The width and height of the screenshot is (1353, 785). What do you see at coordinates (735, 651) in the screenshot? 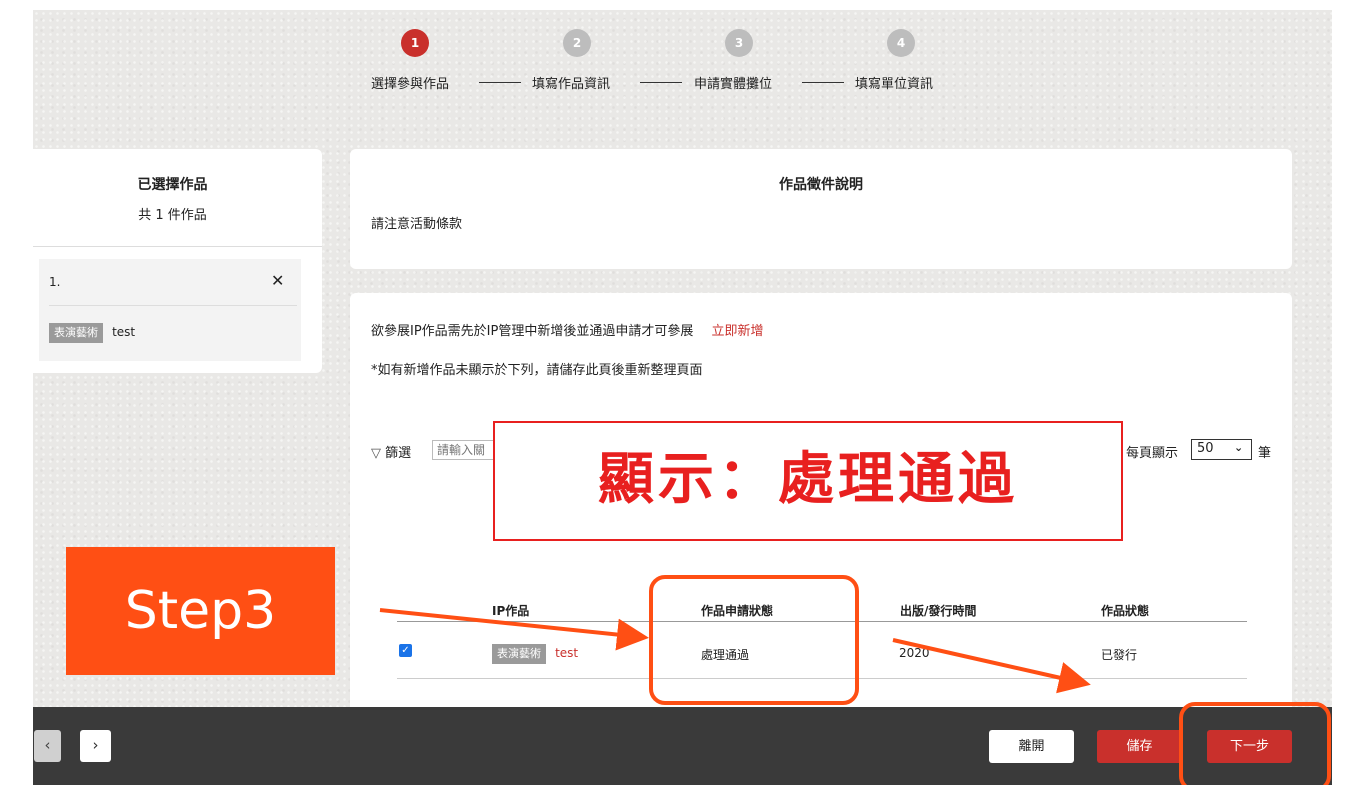
I see `annotation-arrows` at bounding box center [735, 651].